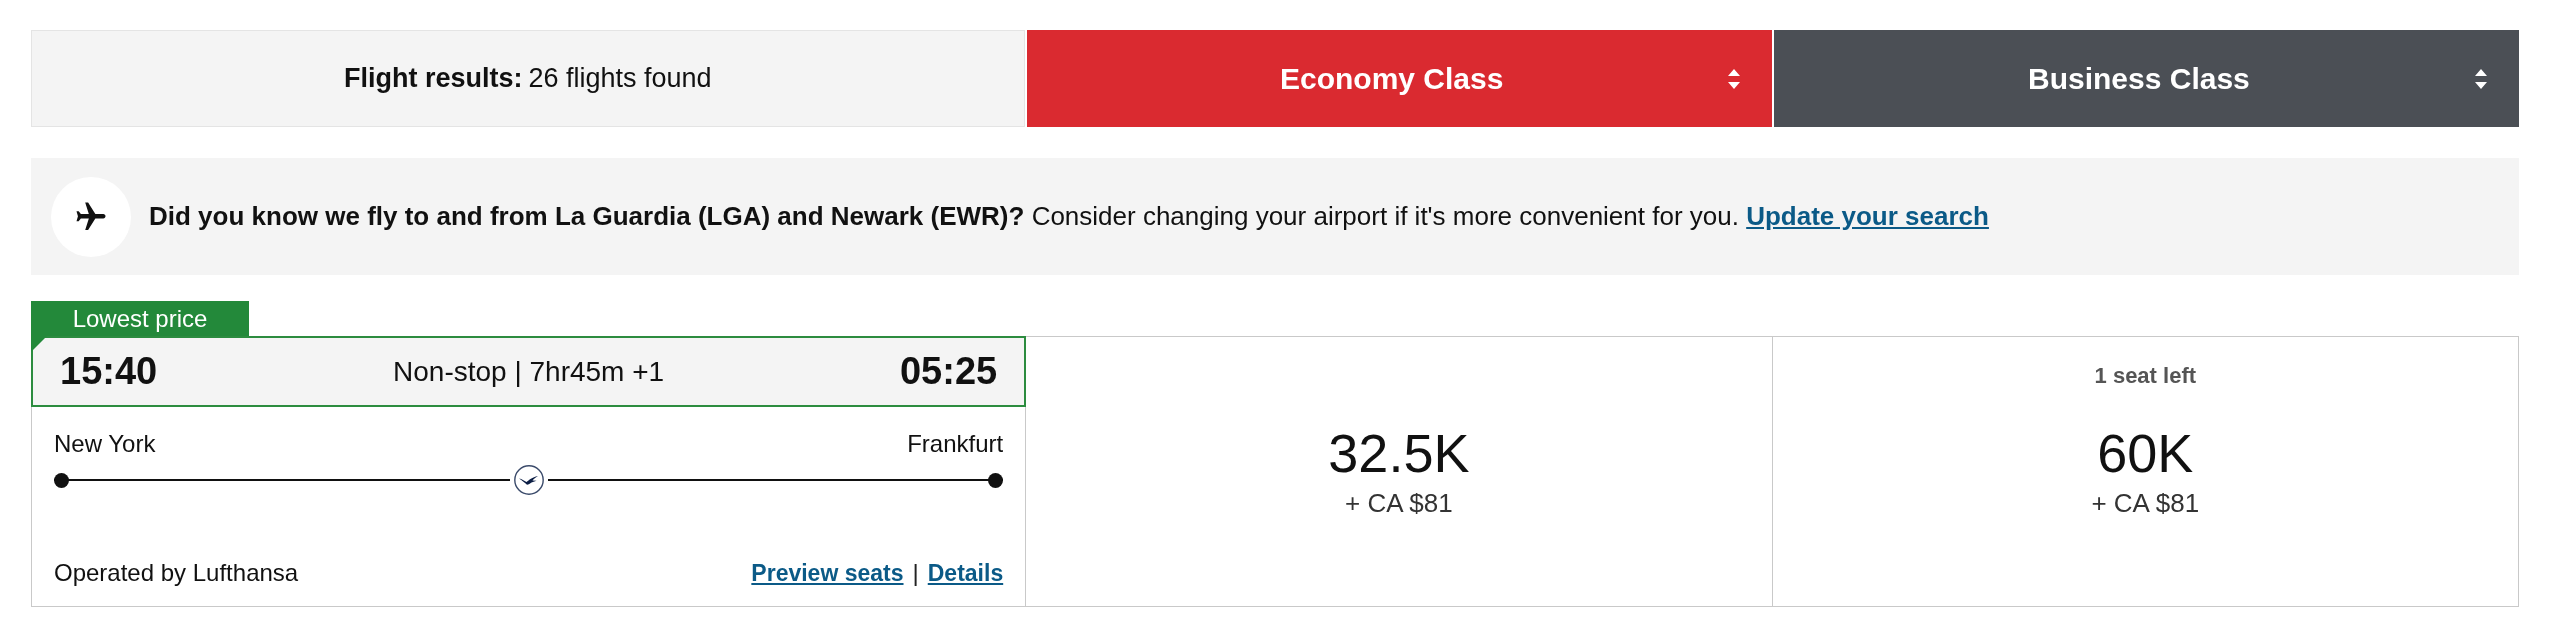 This screenshot has height=620, width=2560. I want to click on flight-link: Details, so click(965, 573).